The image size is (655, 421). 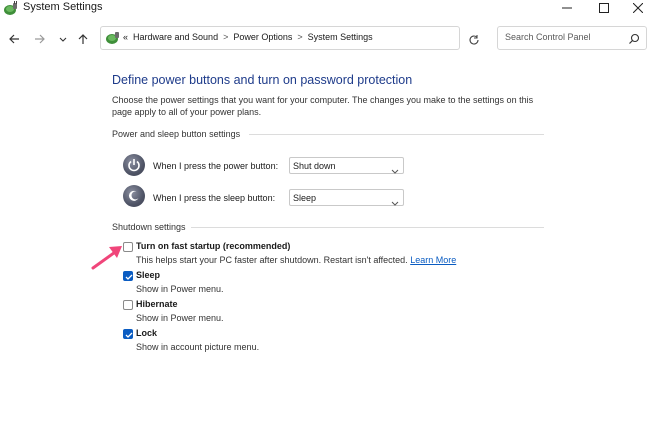 I want to click on arrow-right-icon, so click(x=40, y=39).